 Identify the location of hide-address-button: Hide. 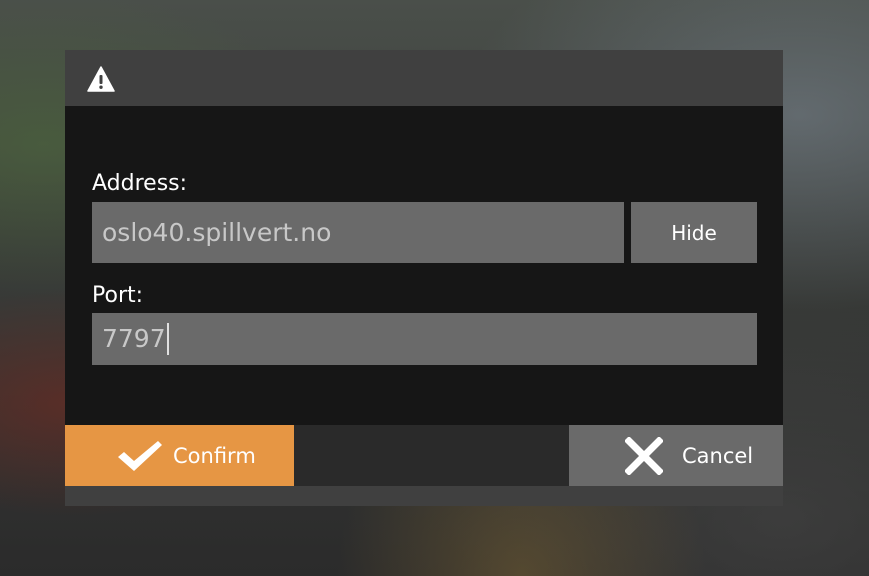
(694, 232).